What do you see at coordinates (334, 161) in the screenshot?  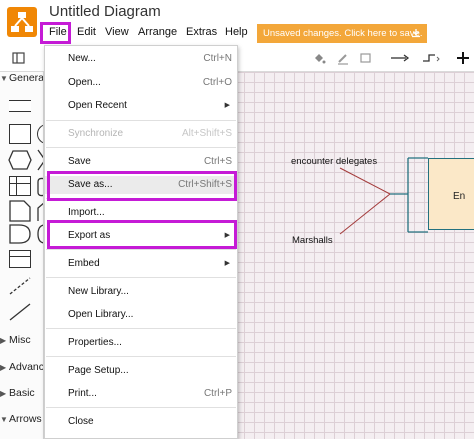 I see `label-encounter-delegates: encounter delegates` at bounding box center [334, 161].